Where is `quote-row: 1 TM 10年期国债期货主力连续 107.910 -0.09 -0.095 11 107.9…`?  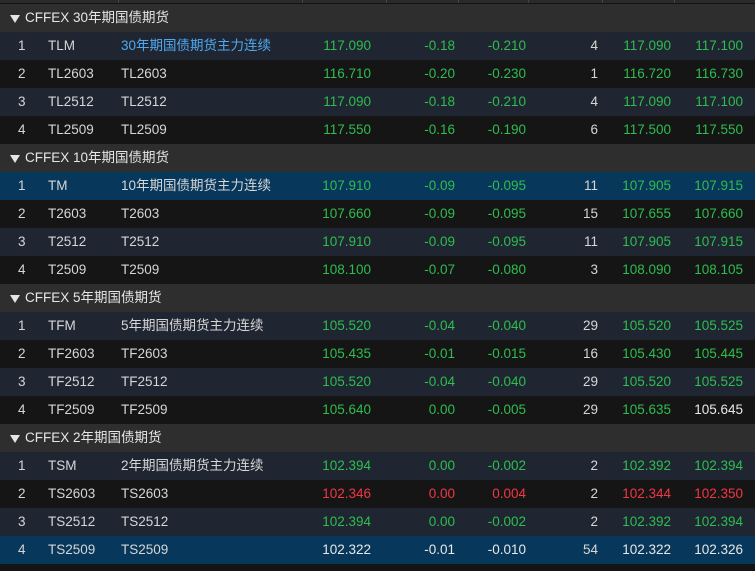
quote-row: 1 TM 10年期国债期货主力连续 107.910 -0.09 -0.095 11 107.9… is located at coordinates (377, 186).